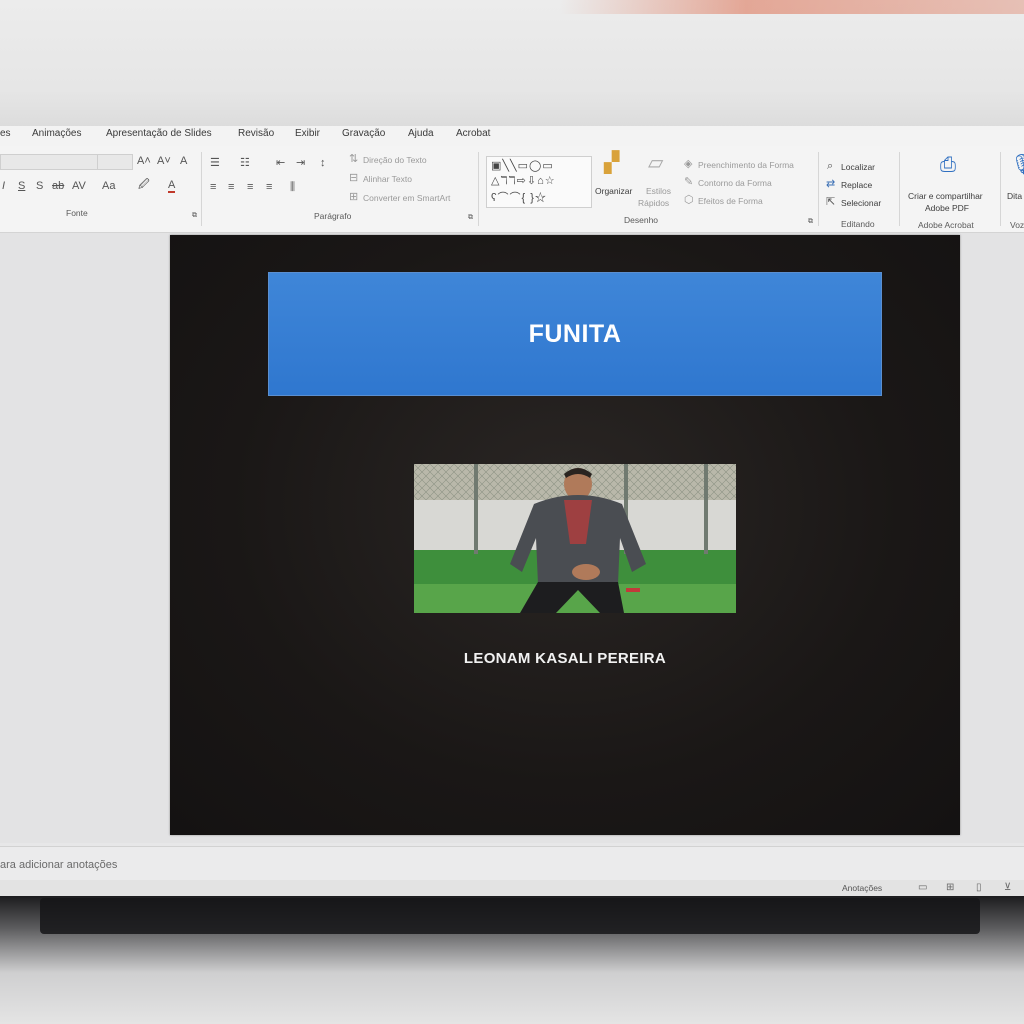 This screenshot has height=1024, width=1024. Describe the element at coordinates (172, 186) in the screenshot. I see `font-color-icon: A` at that location.